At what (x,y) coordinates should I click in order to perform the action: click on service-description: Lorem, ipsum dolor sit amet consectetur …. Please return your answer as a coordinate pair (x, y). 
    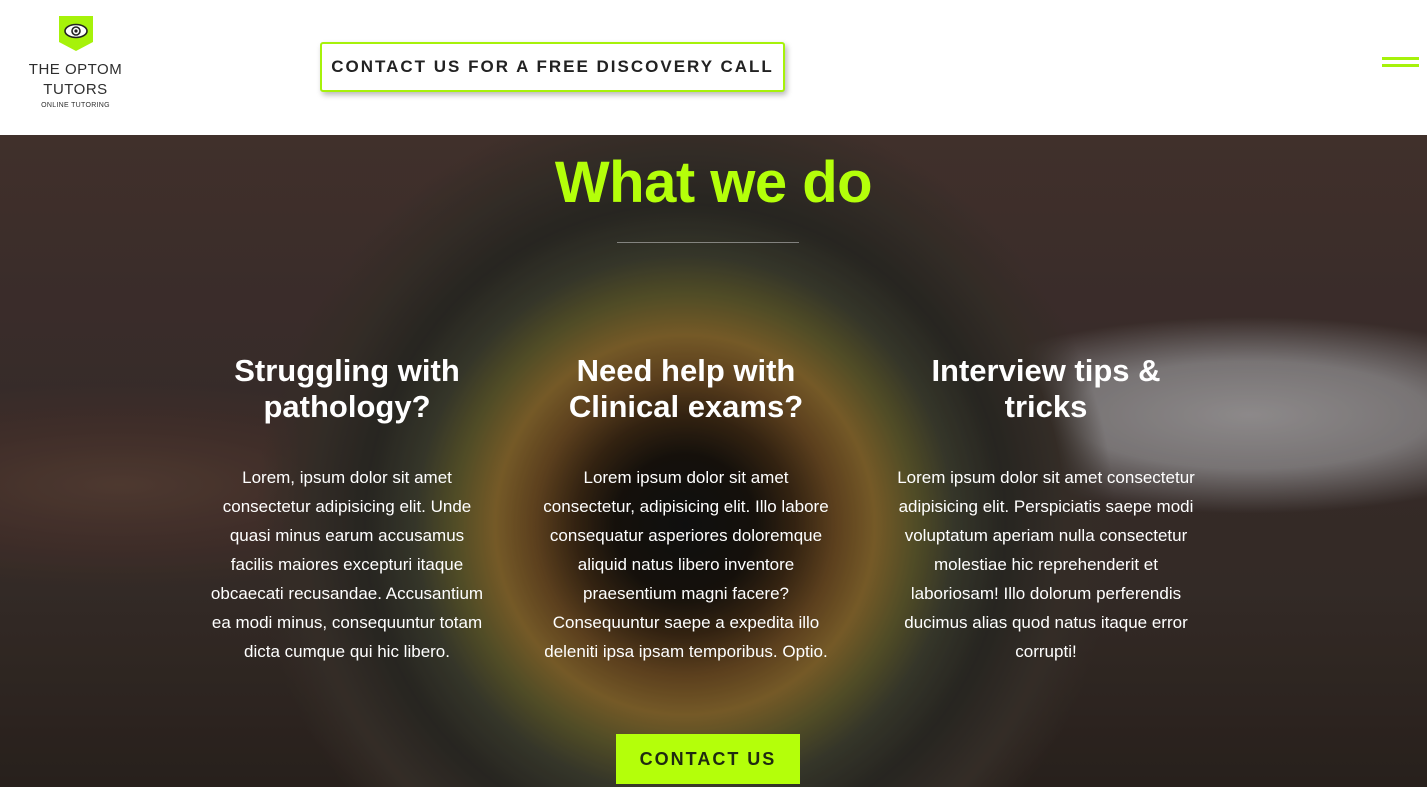
    Looking at the image, I should click on (347, 564).